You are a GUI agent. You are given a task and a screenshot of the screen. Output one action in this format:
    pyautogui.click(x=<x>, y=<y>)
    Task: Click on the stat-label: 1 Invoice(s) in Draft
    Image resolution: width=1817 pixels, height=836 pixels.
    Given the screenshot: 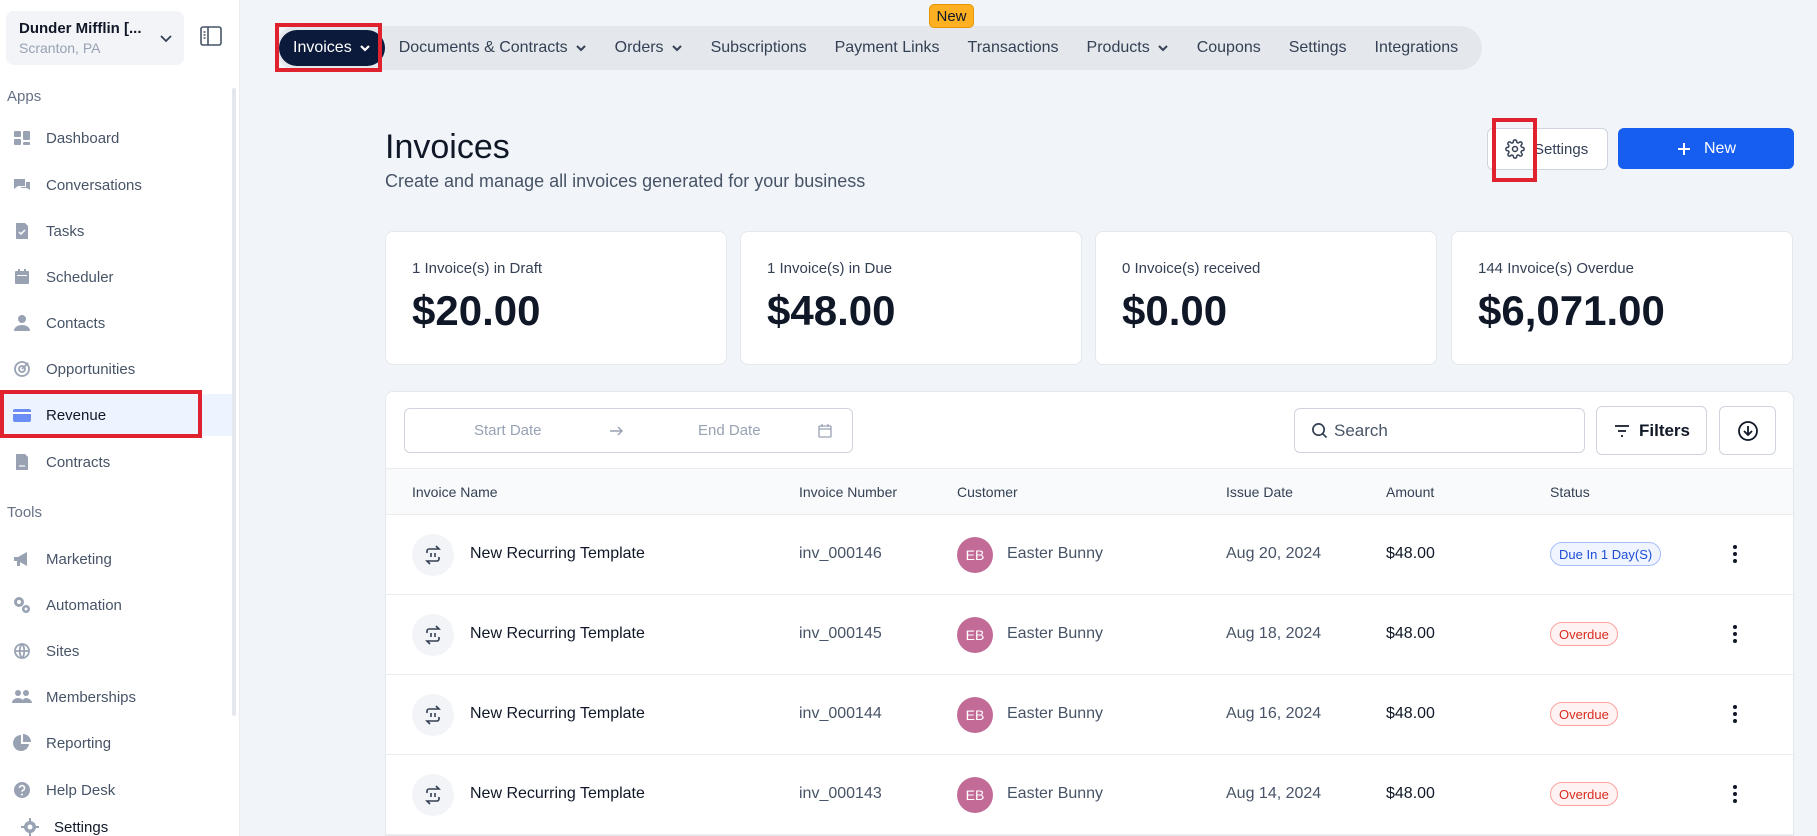 What is the action you would take?
    pyautogui.click(x=477, y=268)
    